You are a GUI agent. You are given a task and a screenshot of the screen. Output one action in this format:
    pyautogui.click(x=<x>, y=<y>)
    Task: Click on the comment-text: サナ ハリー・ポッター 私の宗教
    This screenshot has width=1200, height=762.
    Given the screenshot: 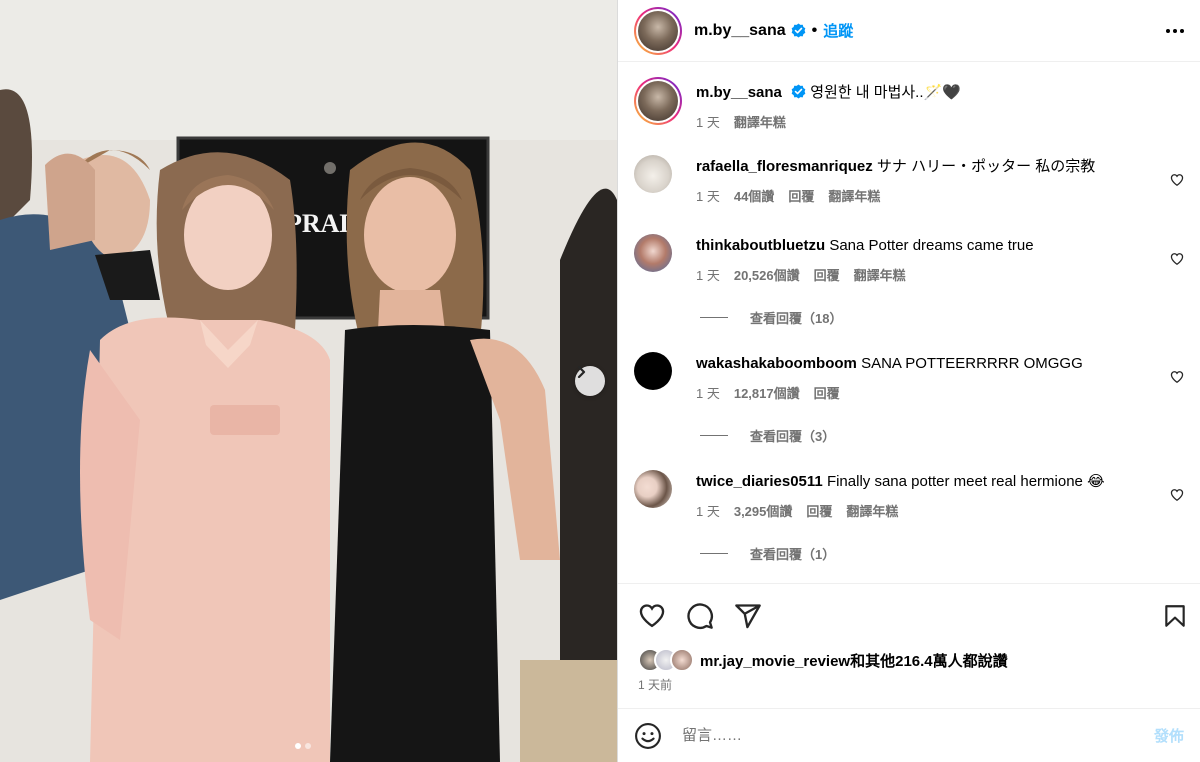 What is the action you would take?
    pyautogui.click(x=986, y=166)
    